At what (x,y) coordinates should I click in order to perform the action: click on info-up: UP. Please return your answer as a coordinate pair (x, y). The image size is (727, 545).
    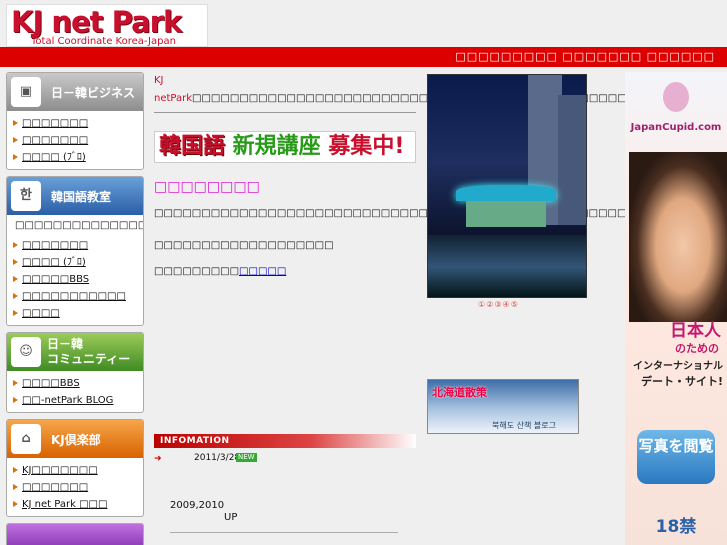
    Looking at the image, I should click on (231, 517).